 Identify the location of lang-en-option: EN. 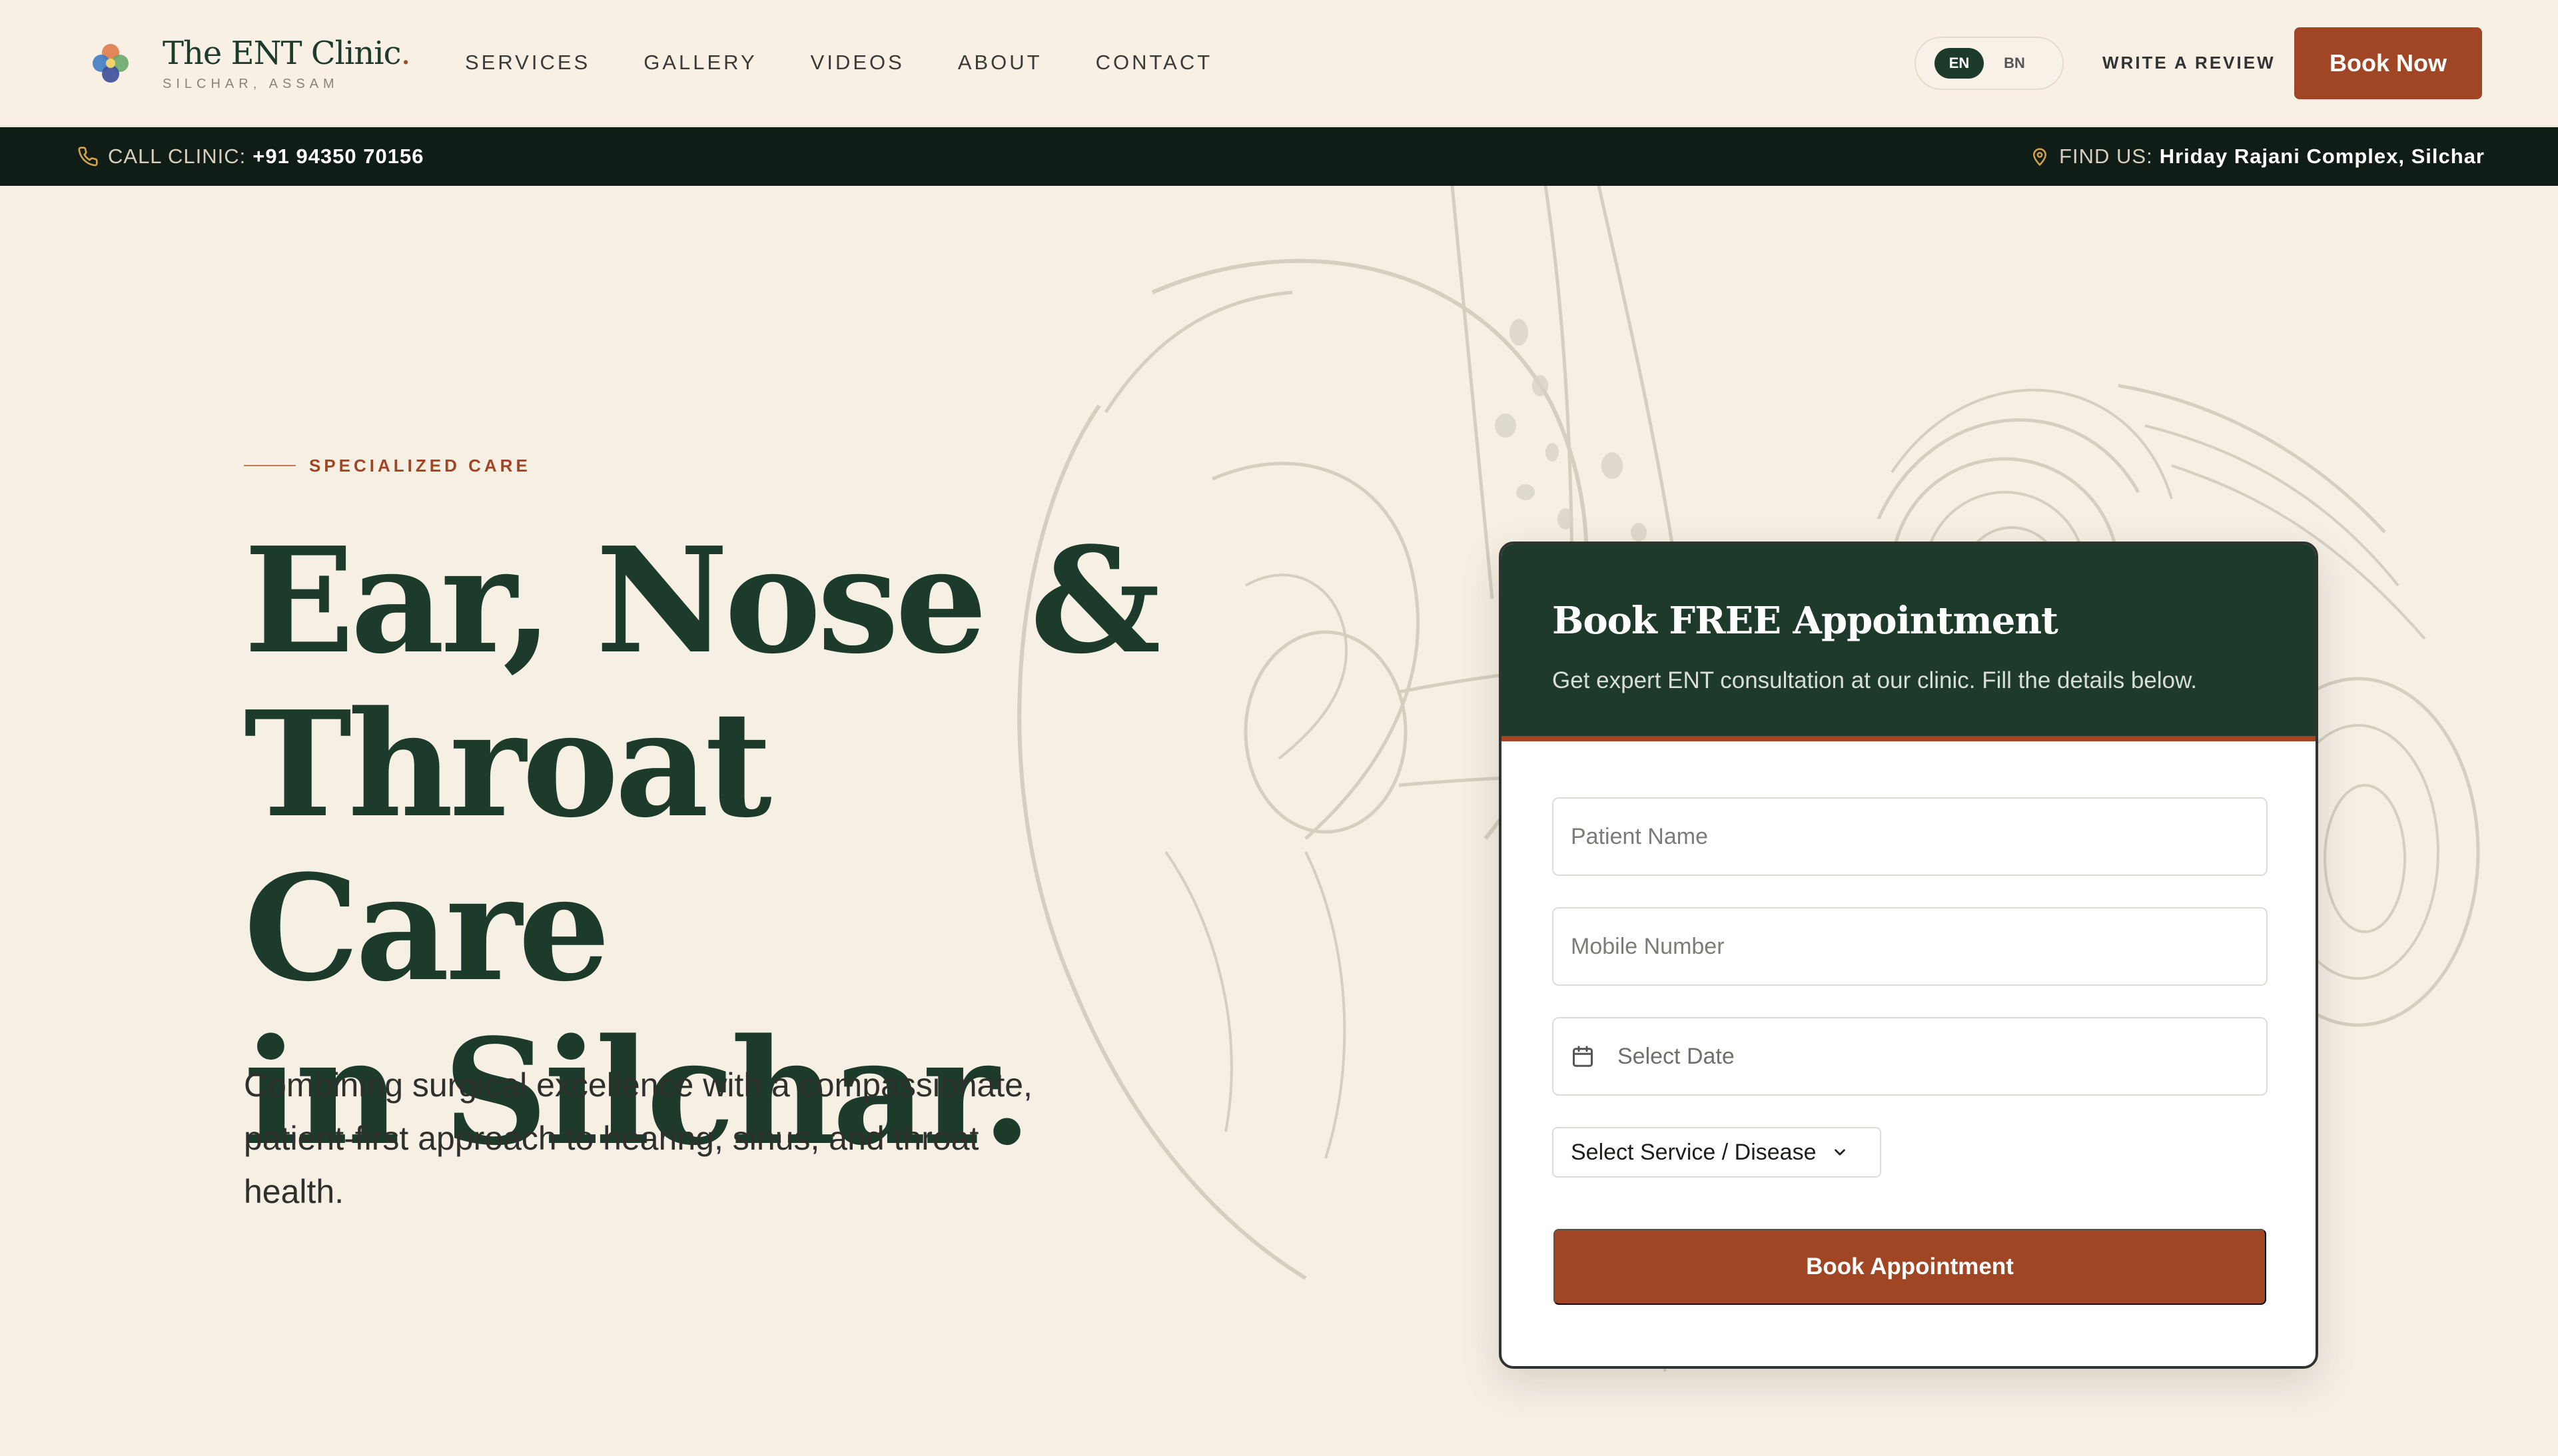
(1959, 63).